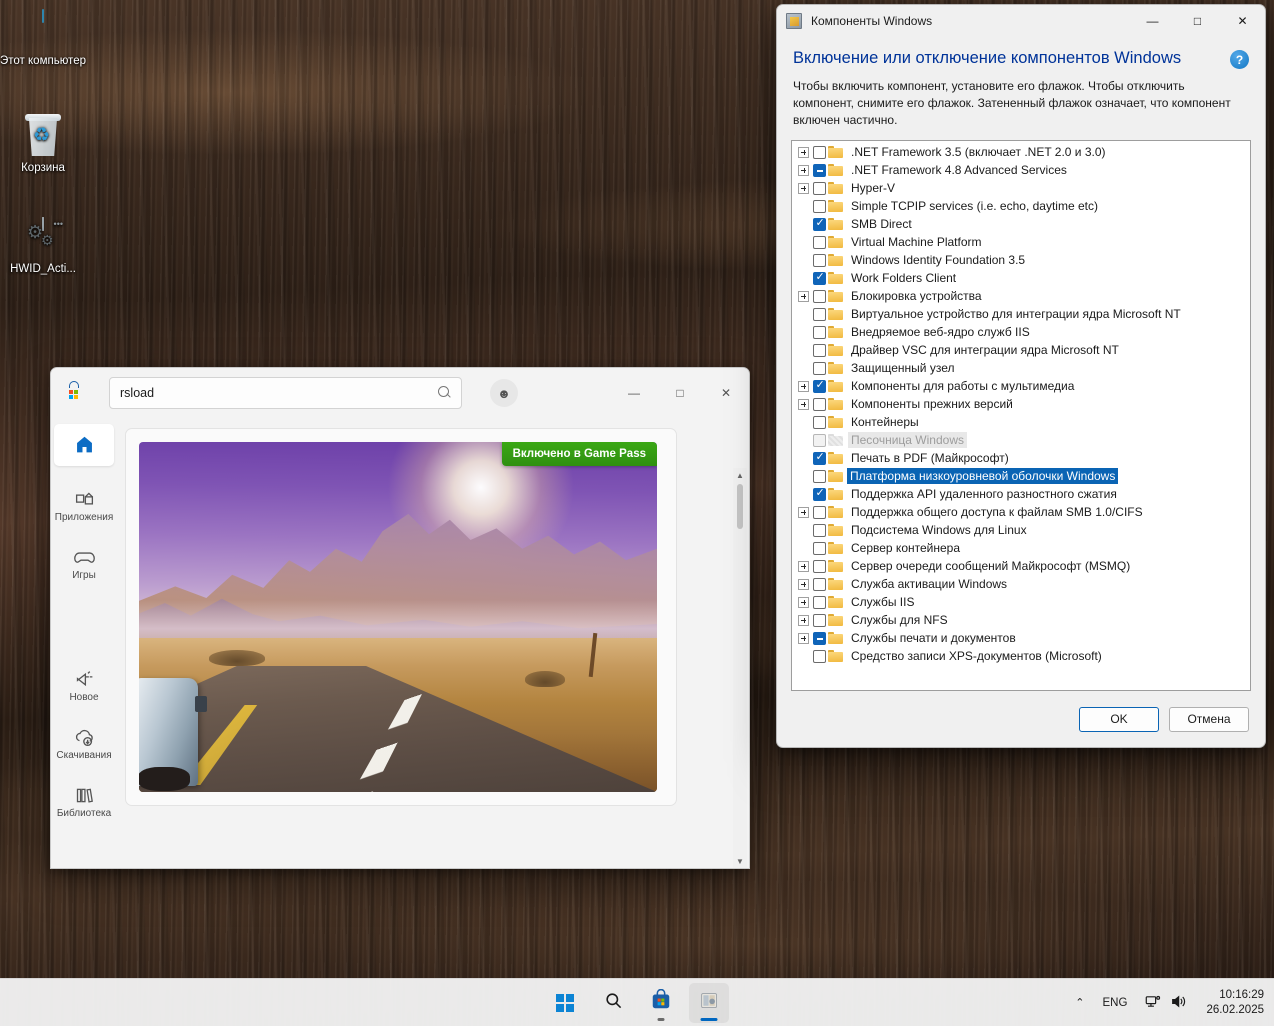 This screenshot has width=1274, height=1026. I want to click on tray-expand-chevron-icon: ⌃, so click(1079, 1002).